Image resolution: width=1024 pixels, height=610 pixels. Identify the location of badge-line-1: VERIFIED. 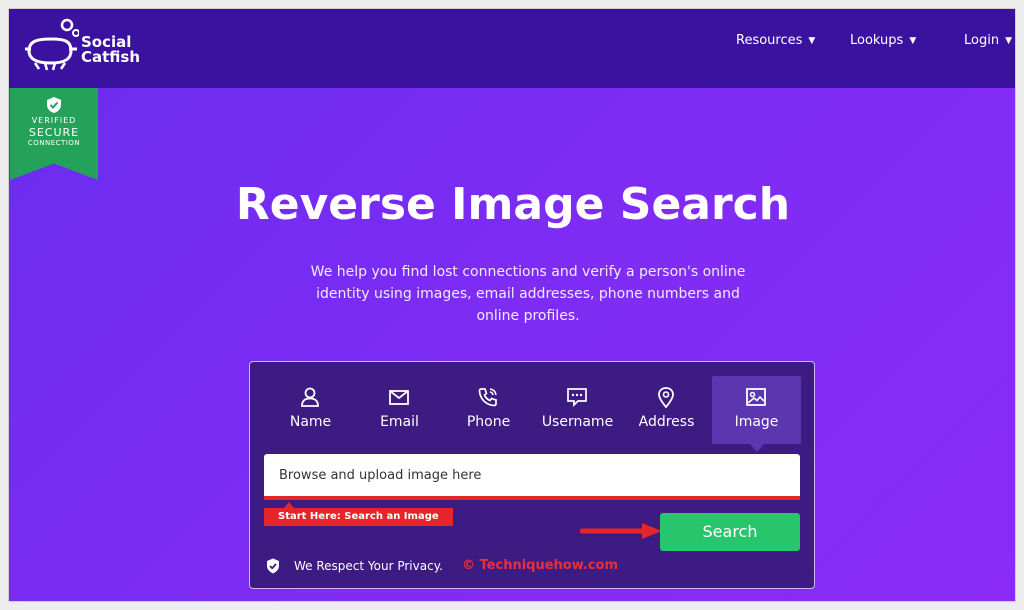
(54, 120).